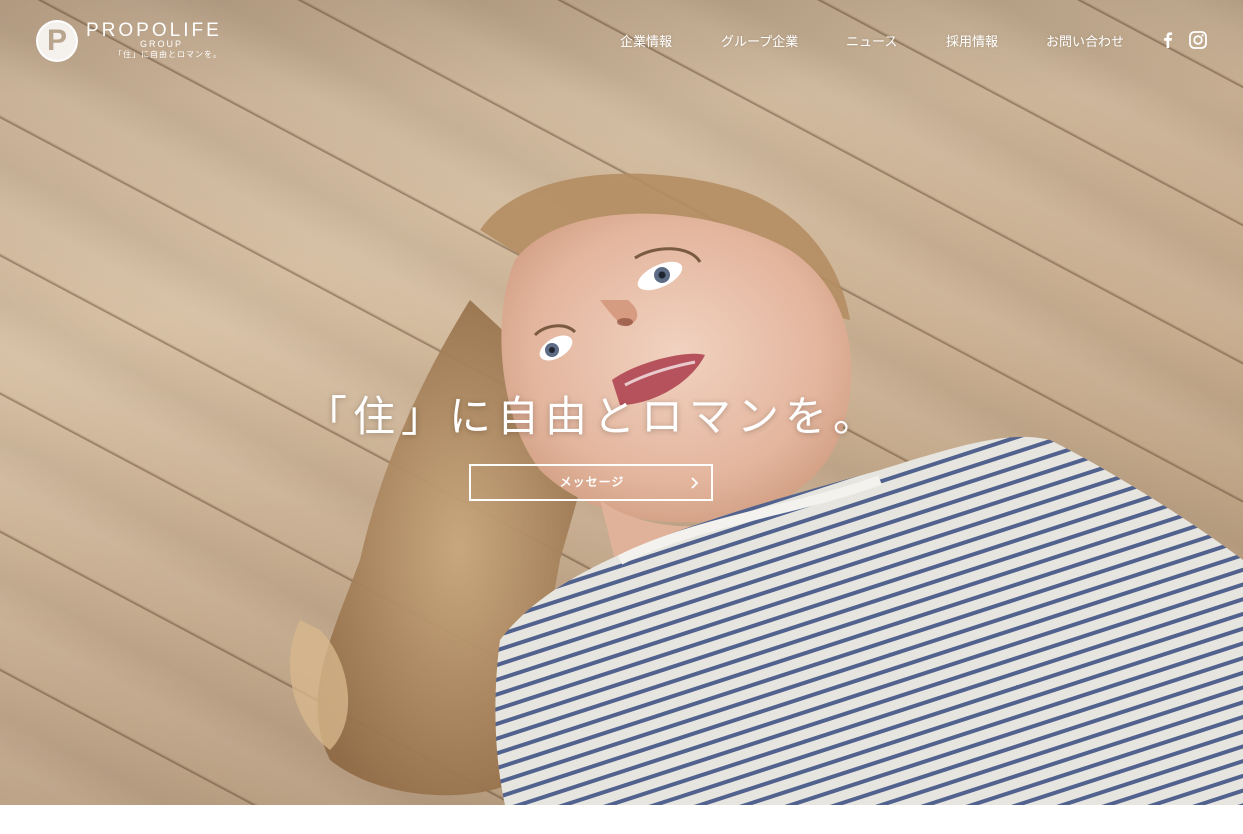 The height and width of the screenshot is (834, 1243). I want to click on instagram-icon, so click(1198, 40).